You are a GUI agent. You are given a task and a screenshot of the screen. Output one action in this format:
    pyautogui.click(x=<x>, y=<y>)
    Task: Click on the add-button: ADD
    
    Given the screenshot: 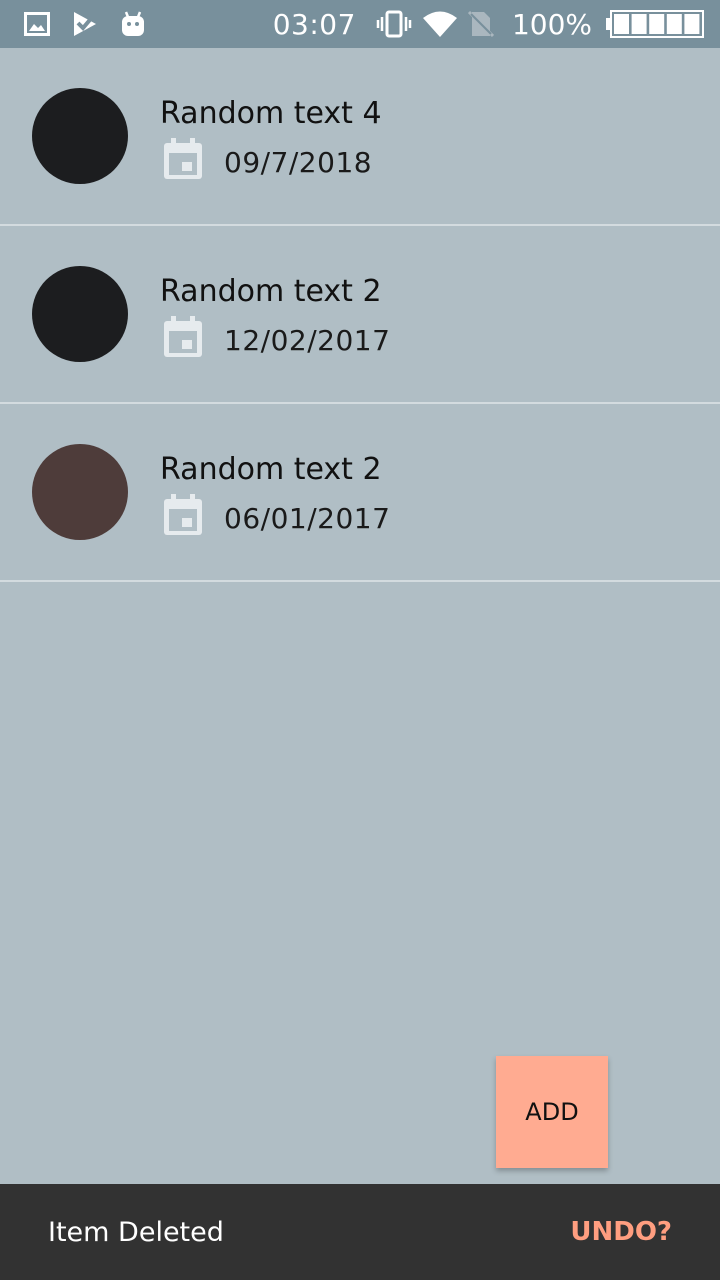 What is the action you would take?
    pyautogui.click(x=552, y=1112)
    